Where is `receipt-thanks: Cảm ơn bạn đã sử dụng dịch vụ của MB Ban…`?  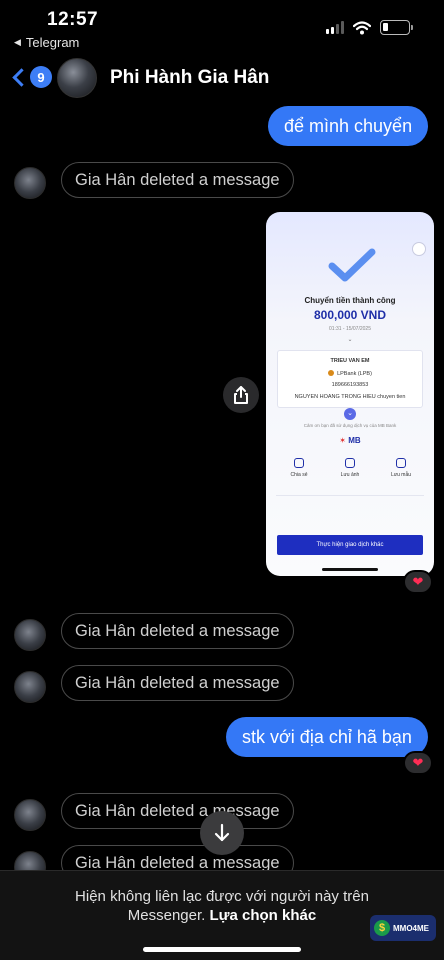
receipt-thanks: Cảm ơn bạn đã sử dụng dịch vụ của MB Ban… is located at coordinates (350, 425).